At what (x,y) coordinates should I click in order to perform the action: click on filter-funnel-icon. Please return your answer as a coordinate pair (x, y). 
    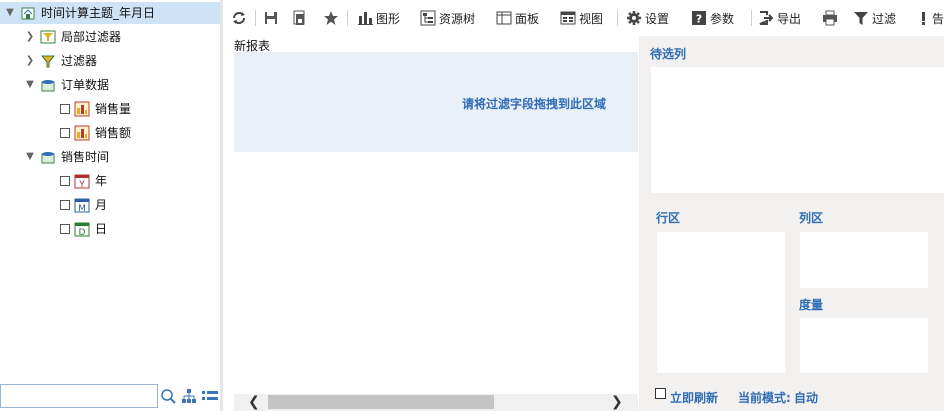
    Looking at the image, I should click on (48, 61).